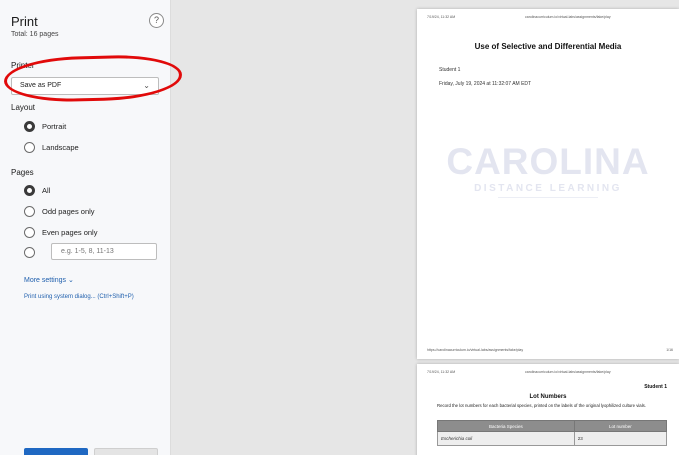  I want to click on layout-portrait-label: Portrait, so click(54, 126).